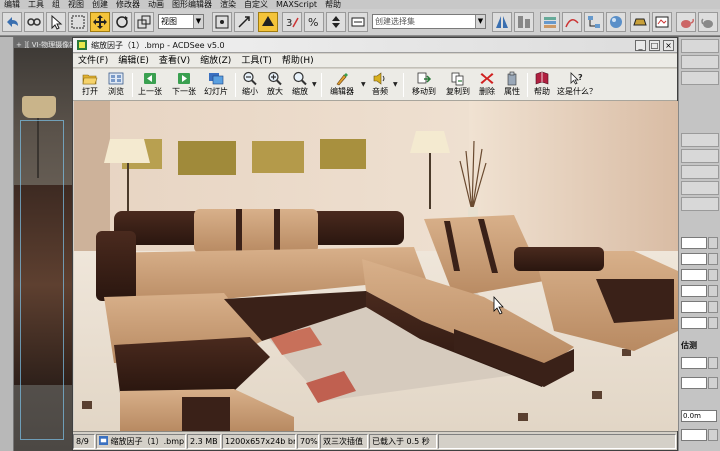 The width and height of the screenshot is (720, 451). What do you see at coordinates (342, 85) in the screenshot?
I see `editor-button: 编辑器` at bounding box center [342, 85].